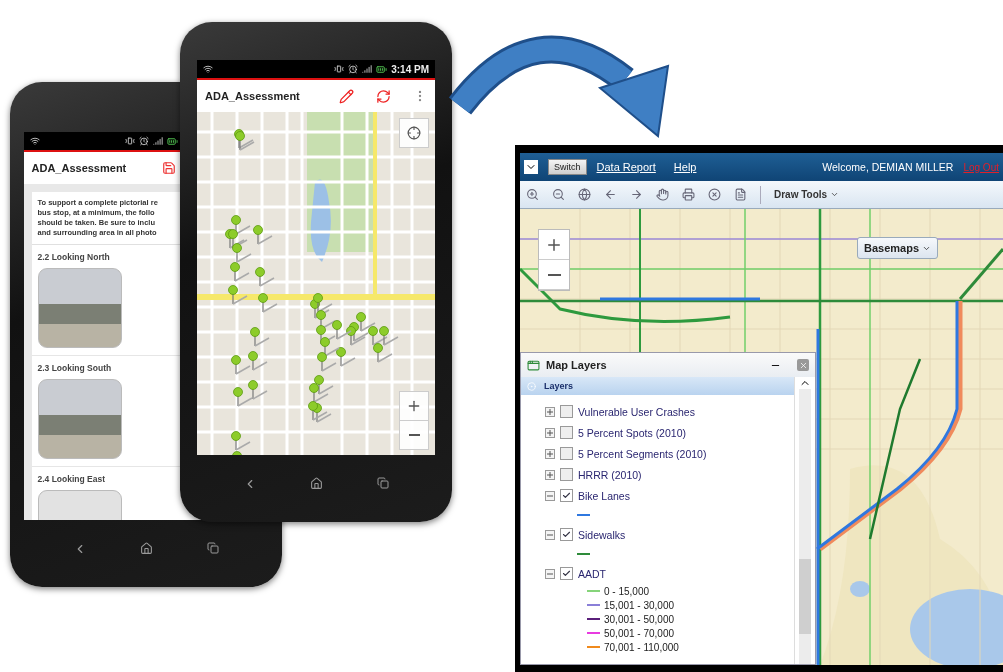  I want to click on basemaps-button: Basemaps, so click(898, 248).